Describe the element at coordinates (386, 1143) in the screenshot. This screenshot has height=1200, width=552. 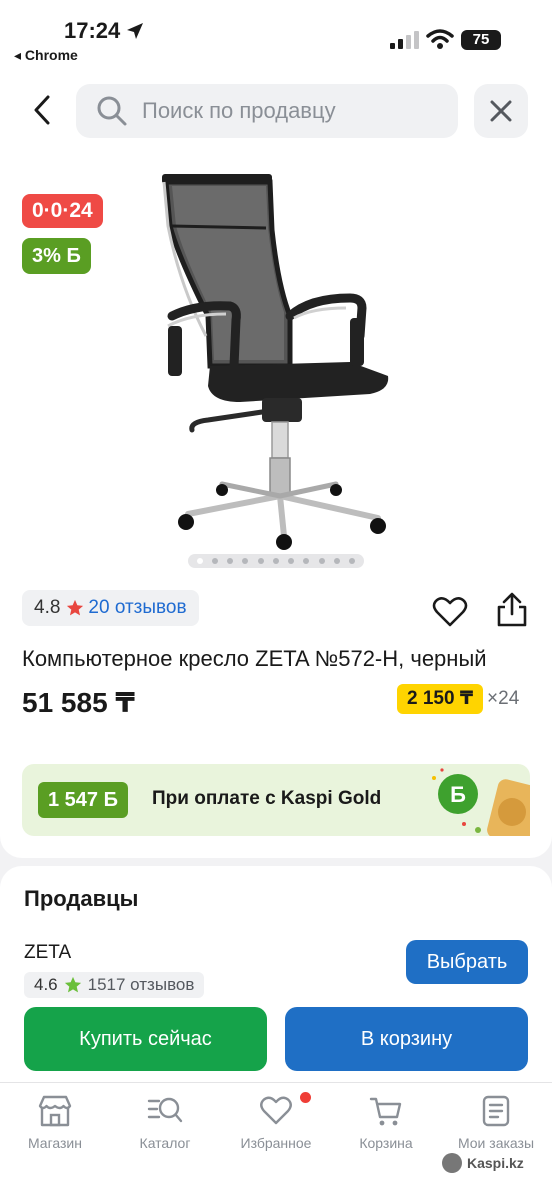
I see `tab-label: Корзина` at that location.